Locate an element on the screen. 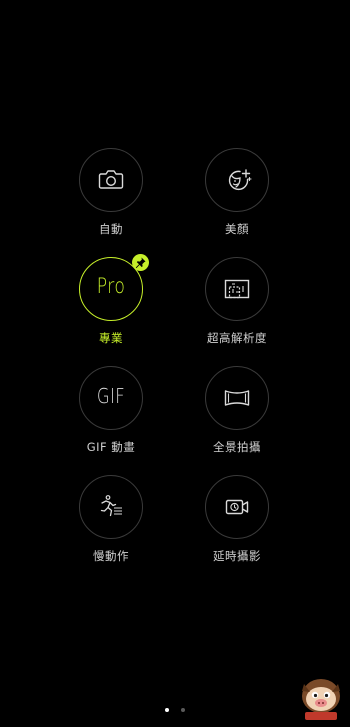  mode-gif-ring: GIF is located at coordinates (111, 398).